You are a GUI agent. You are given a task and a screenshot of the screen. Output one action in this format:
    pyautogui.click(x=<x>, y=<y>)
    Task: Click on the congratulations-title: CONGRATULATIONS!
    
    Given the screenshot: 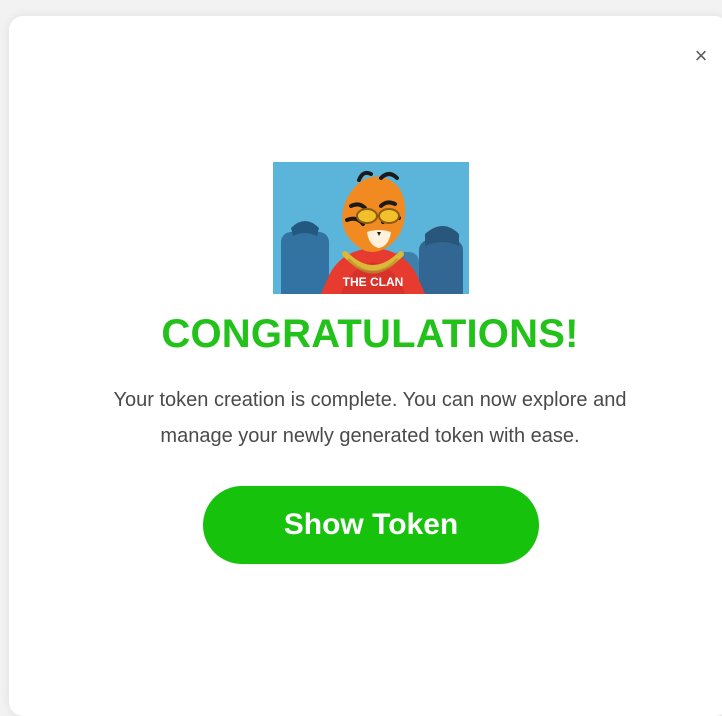 What is the action you would take?
    pyautogui.click(x=370, y=334)
    